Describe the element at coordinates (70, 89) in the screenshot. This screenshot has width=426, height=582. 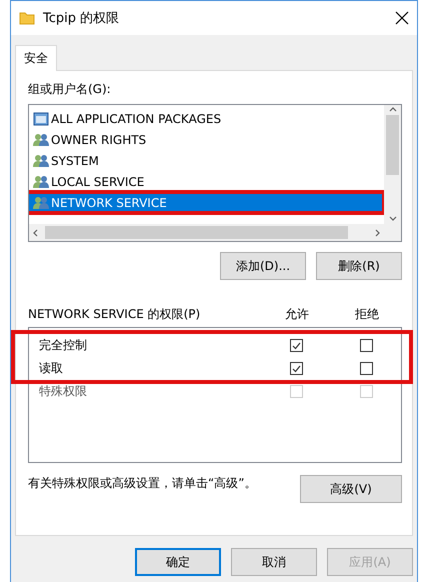
I see `users-label: 组或用户名(G):` at that location.